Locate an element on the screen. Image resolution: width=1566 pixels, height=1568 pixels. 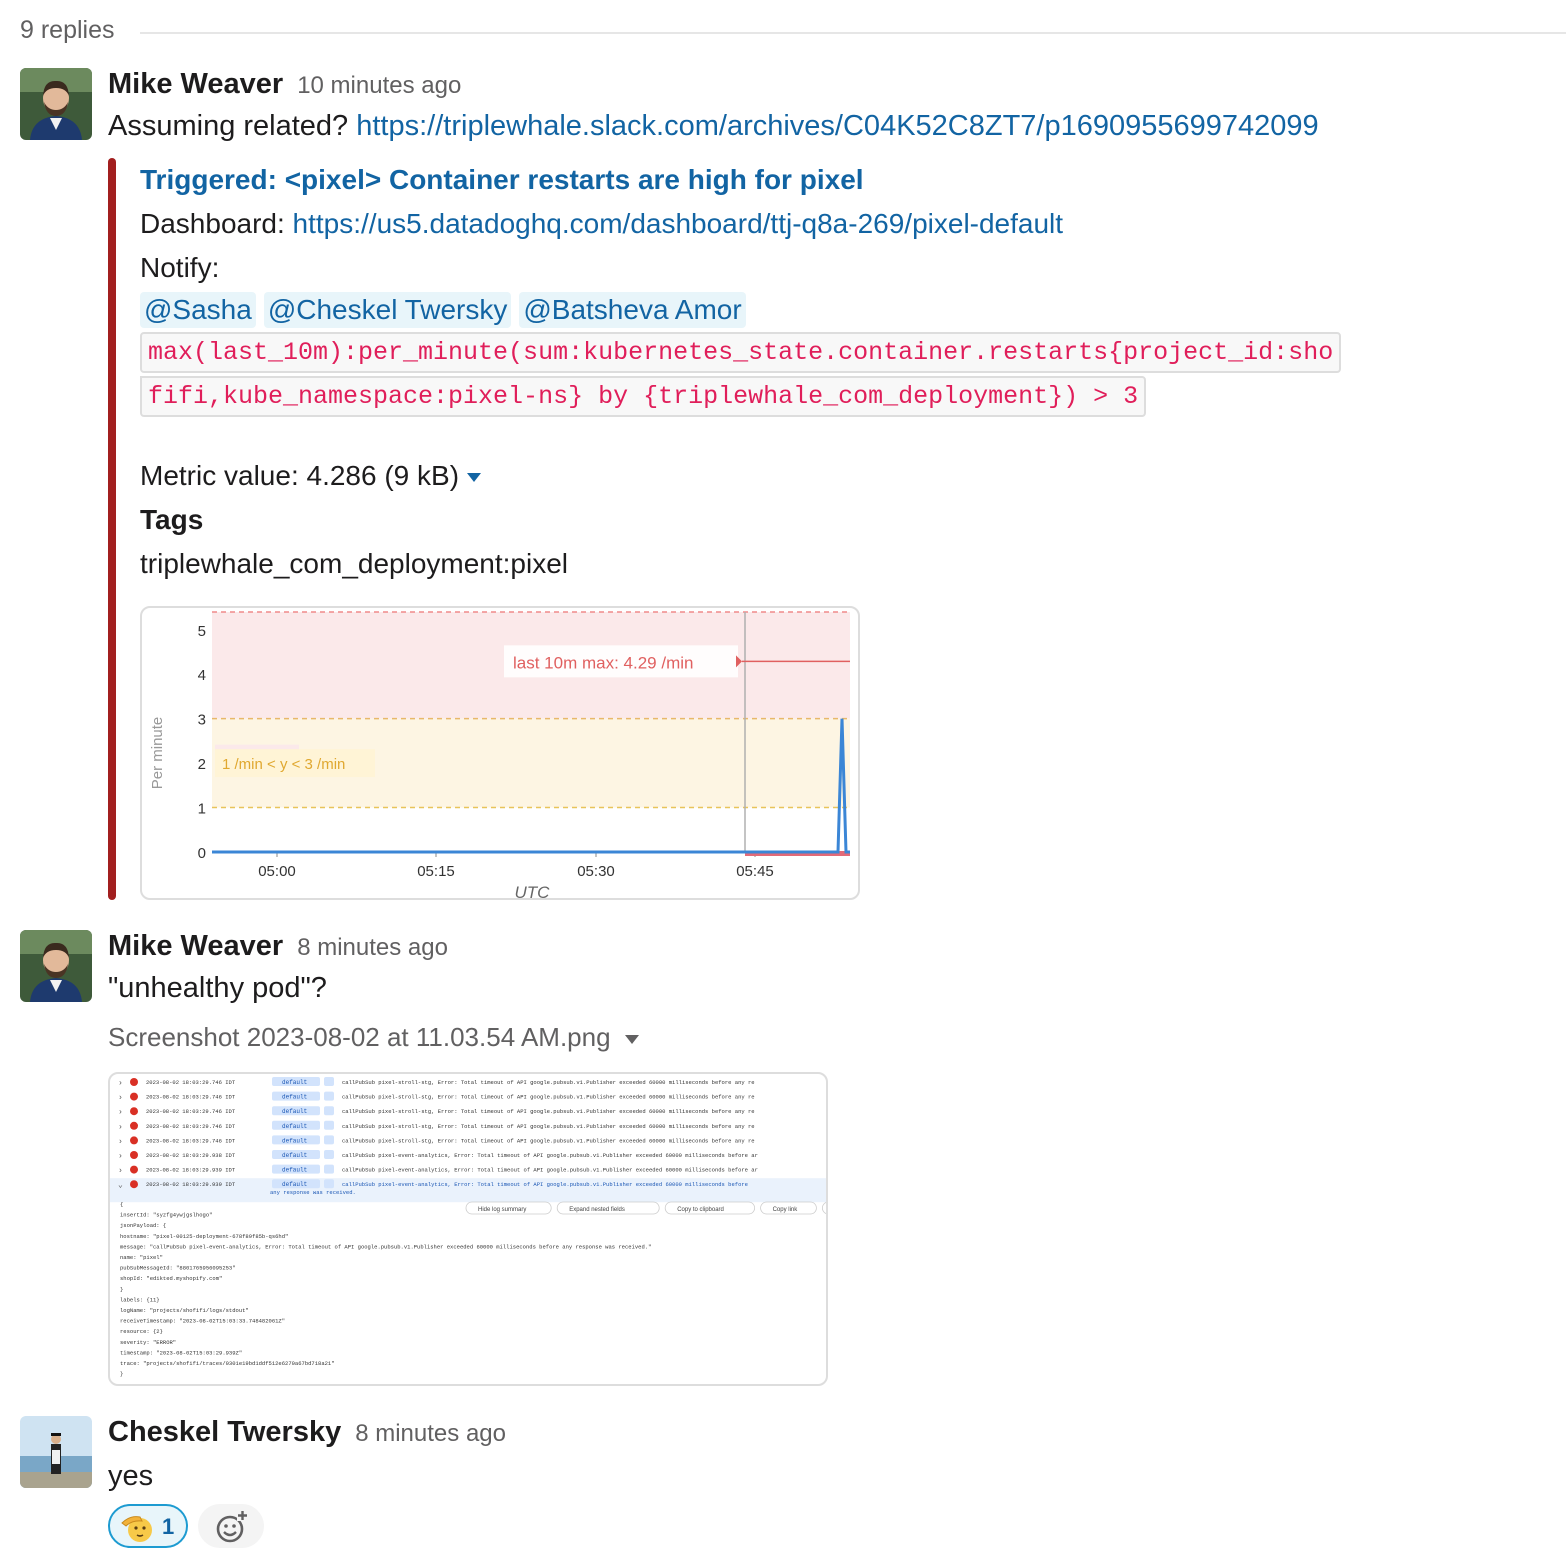
message-header: Mike Weaver 8 minutes ago is located at coordinates (278, 946).